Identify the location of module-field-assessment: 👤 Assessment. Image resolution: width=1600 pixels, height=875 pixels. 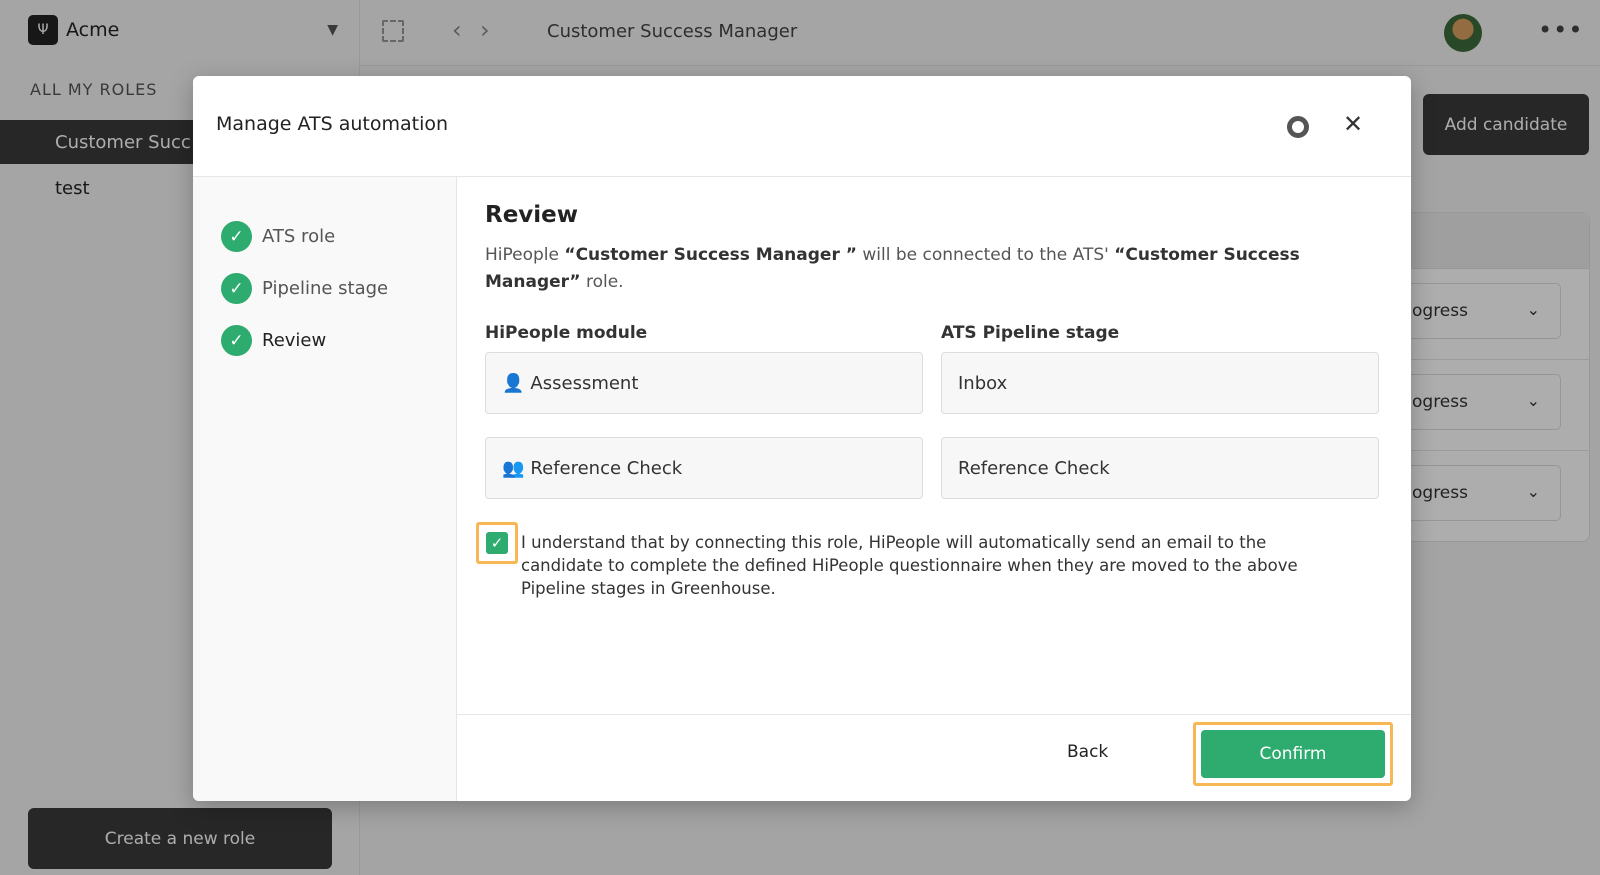
(704, 383).